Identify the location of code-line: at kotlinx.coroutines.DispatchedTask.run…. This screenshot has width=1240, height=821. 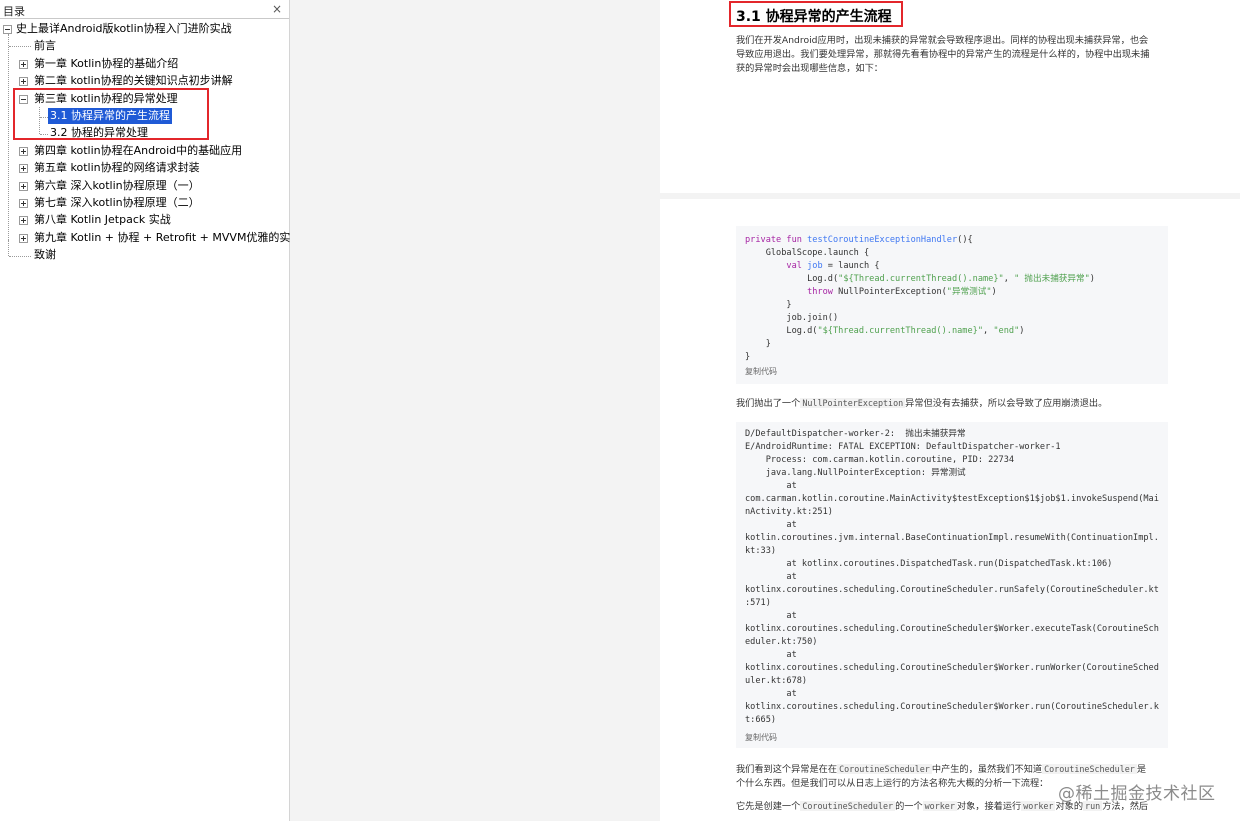
(929, 564).